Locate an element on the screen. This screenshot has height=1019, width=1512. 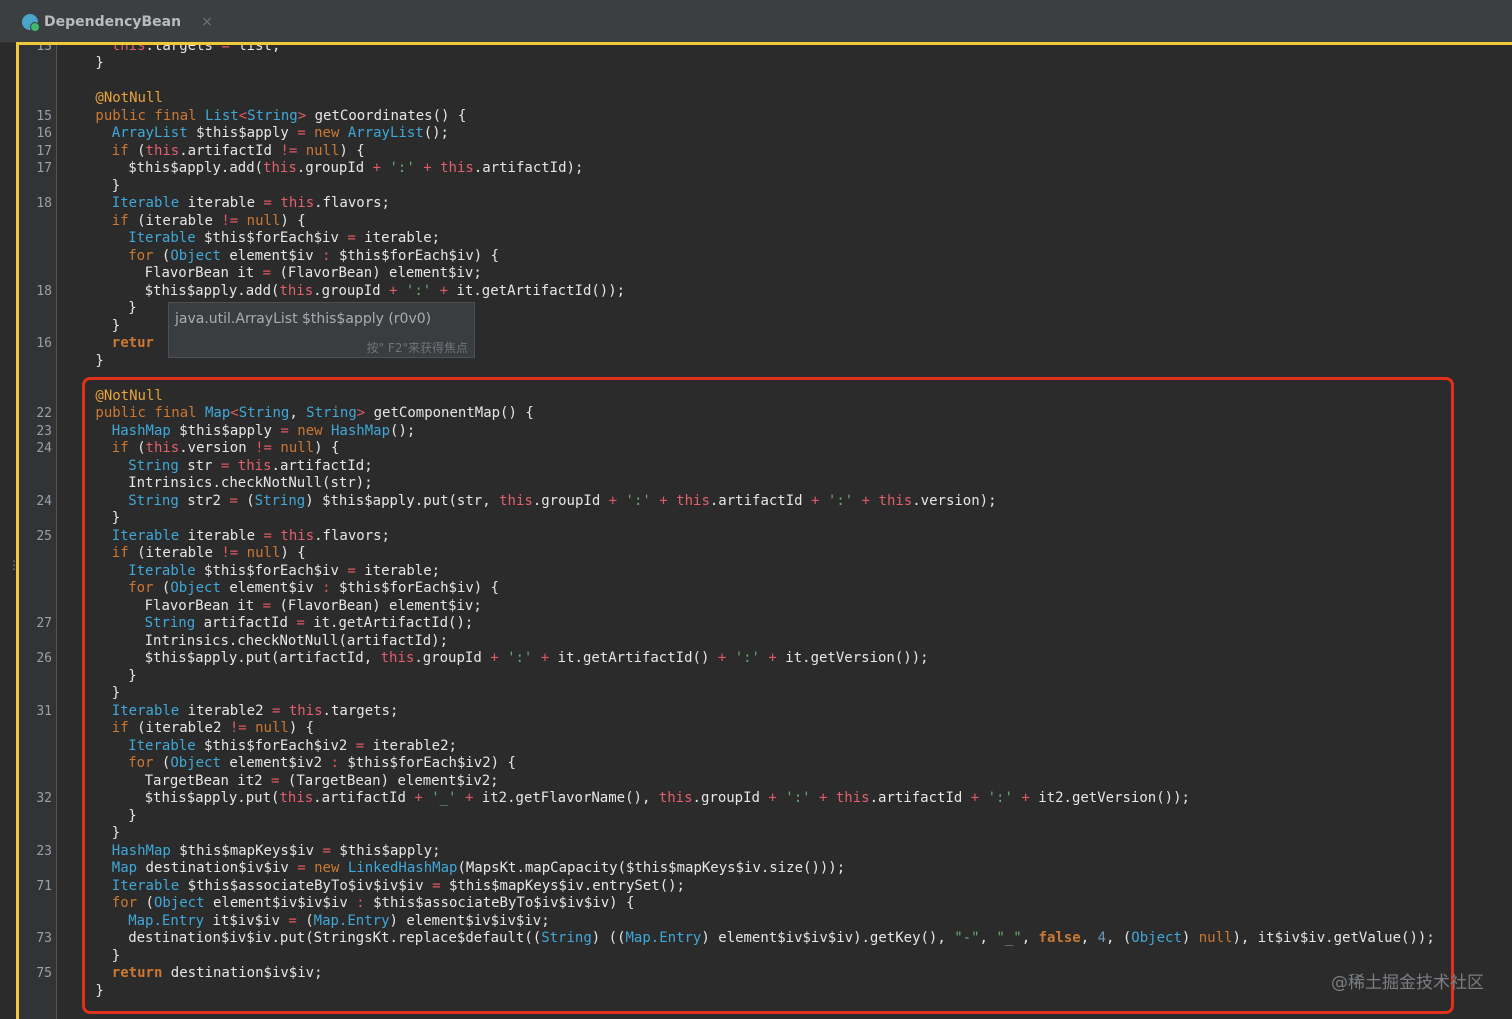
code-token: $this$forEach$iv is located at coordinates (271, 238).